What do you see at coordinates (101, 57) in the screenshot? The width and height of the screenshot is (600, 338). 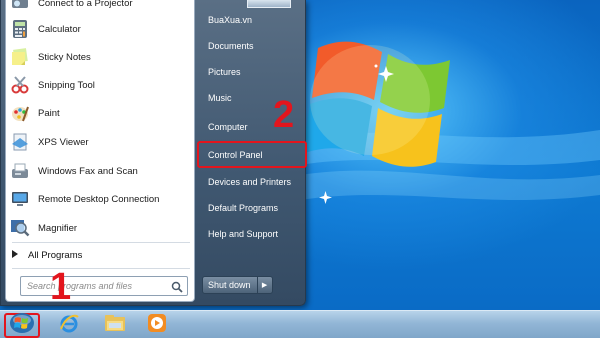 I see `program-sticky-notes: Sticky Notes` at bounding box center [101, 57].